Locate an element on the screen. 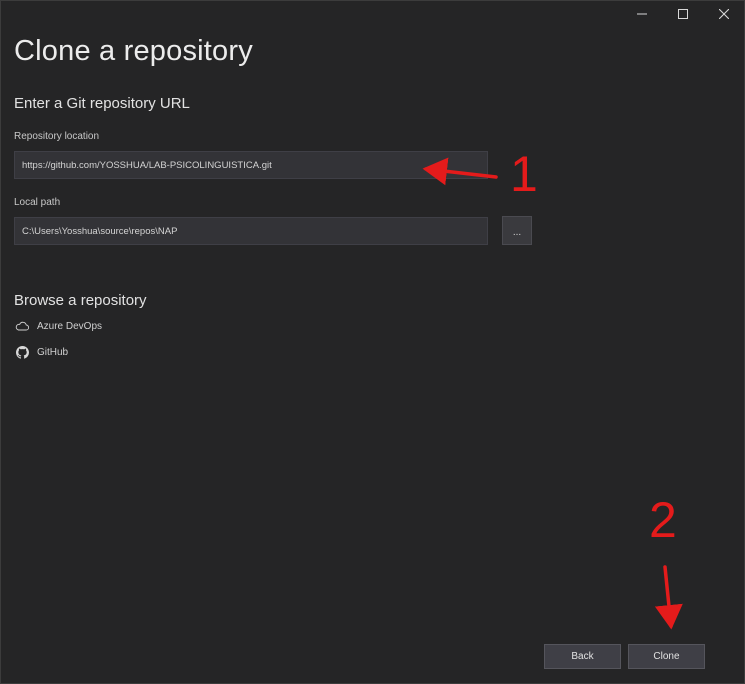  clone-button: Clone is located at coordinates (666, 656).